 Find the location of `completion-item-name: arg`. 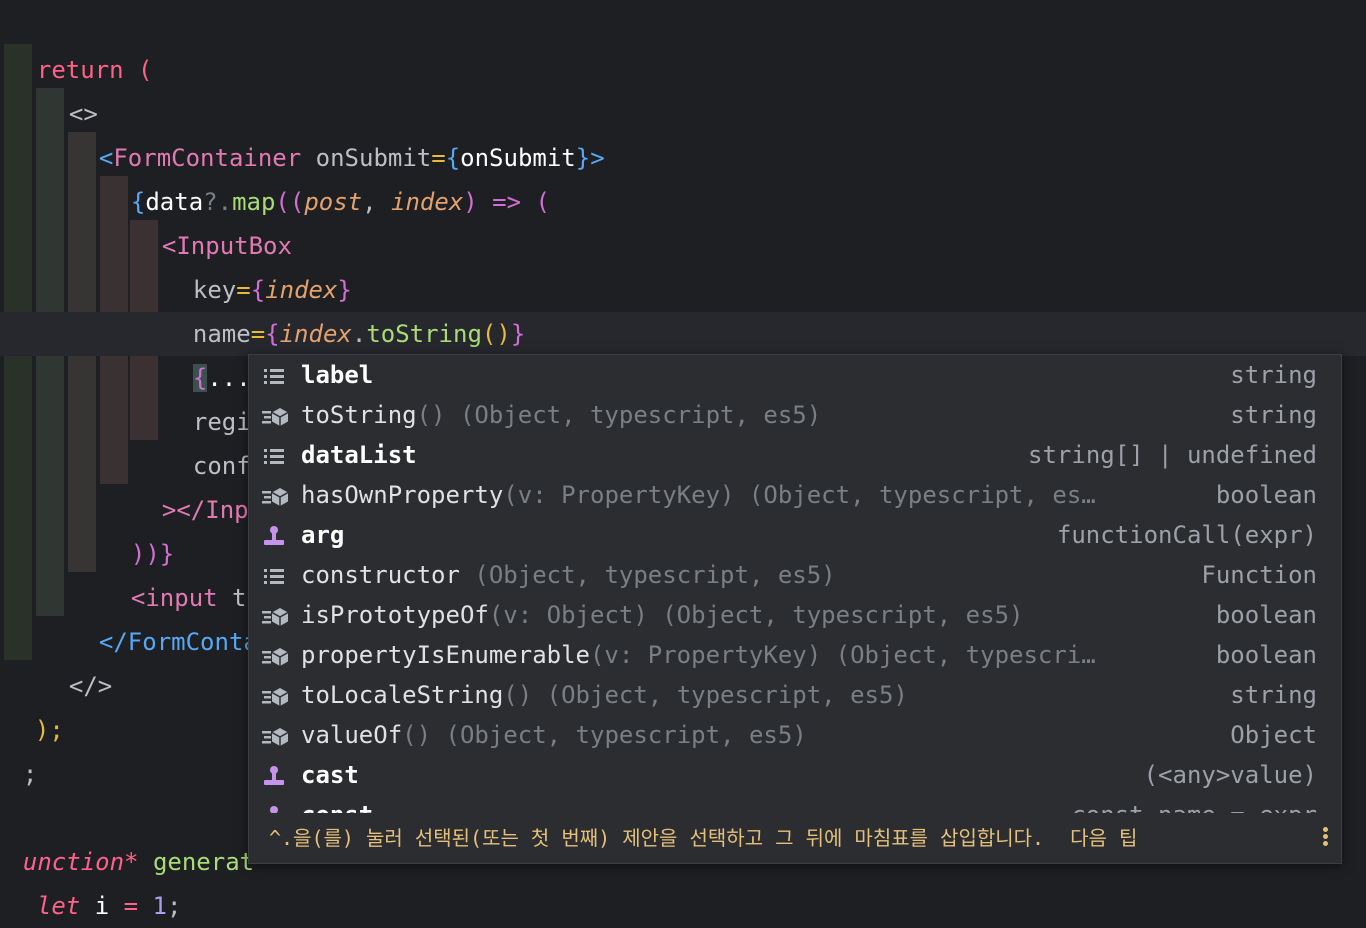

completion-item-name: arg is located at coordinates (322, 535).